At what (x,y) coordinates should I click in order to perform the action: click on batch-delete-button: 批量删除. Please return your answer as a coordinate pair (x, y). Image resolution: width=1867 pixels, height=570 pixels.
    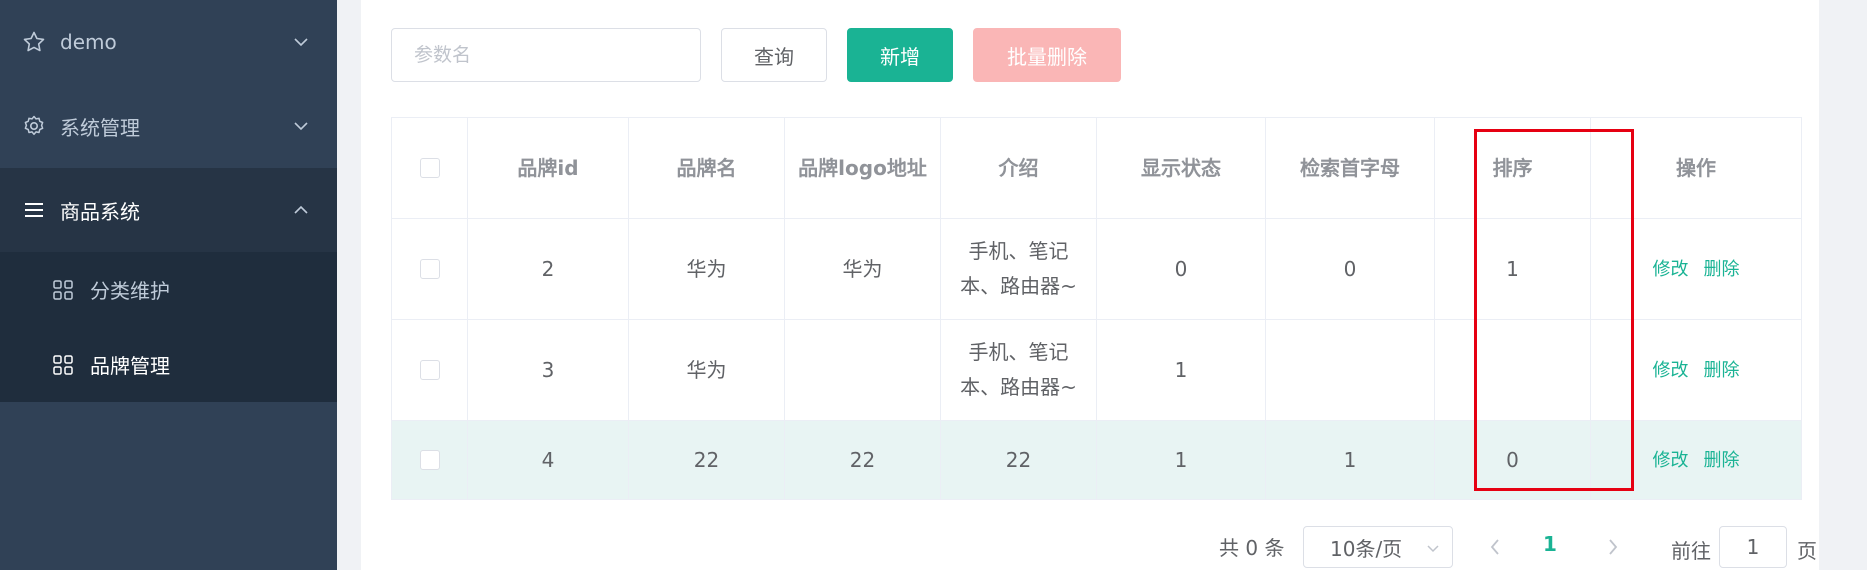
    Looking at the image, I should click on (1047, 55).